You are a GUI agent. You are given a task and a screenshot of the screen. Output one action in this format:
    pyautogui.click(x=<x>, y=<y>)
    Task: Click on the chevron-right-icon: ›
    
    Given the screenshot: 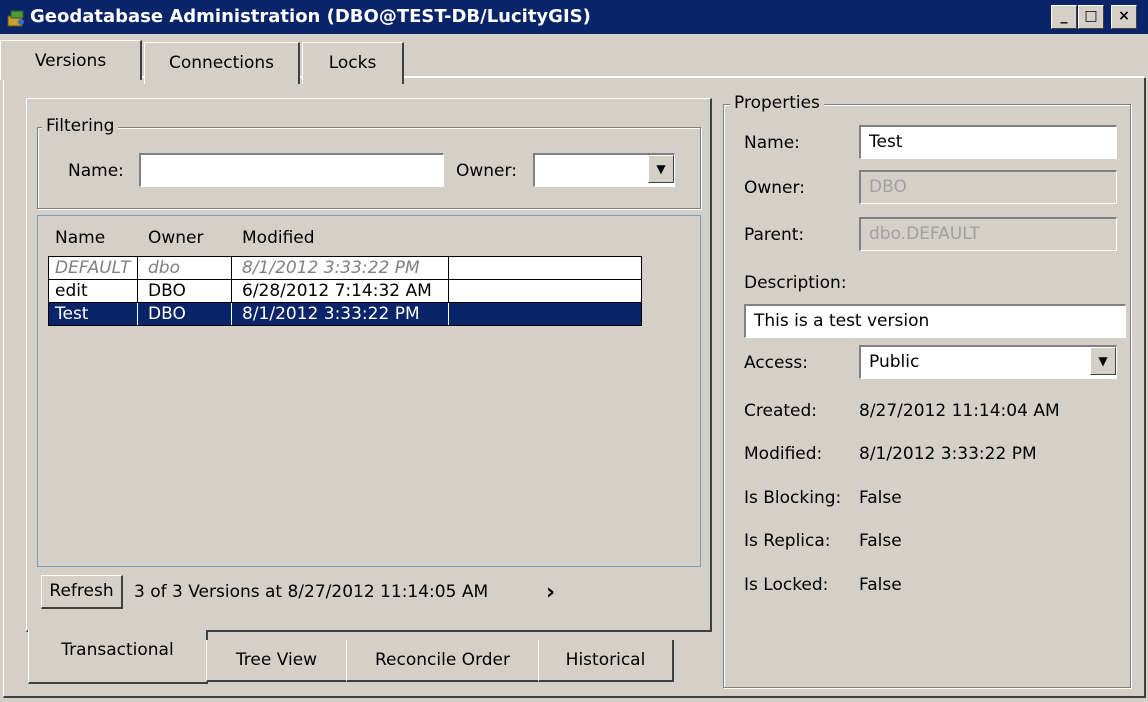 What is the action you would take?
    pyautogui.click(x=550, y=592)
    